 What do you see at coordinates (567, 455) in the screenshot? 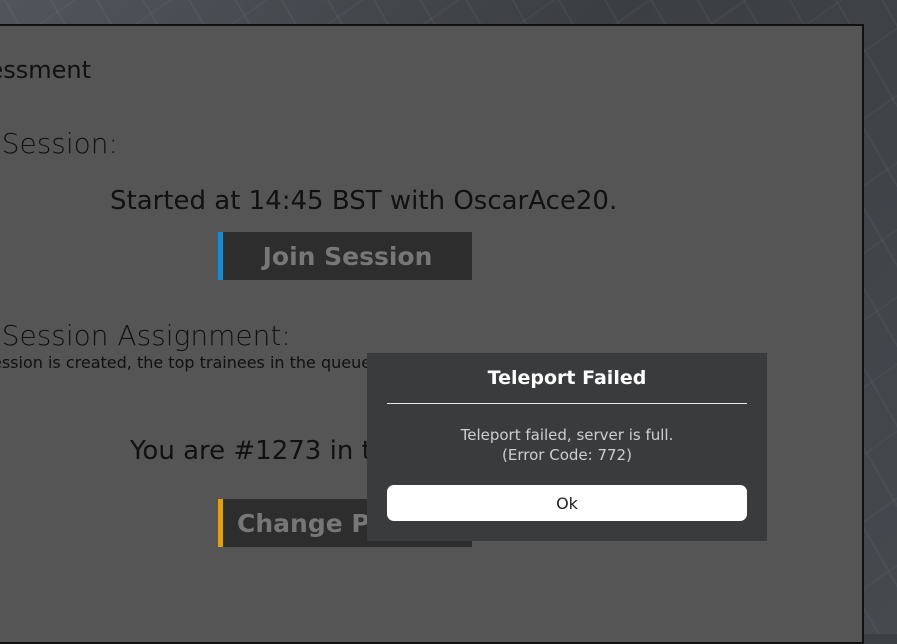
I see `dialog-error-code: (Error Code: 772)` at bounding box center [567, 455].